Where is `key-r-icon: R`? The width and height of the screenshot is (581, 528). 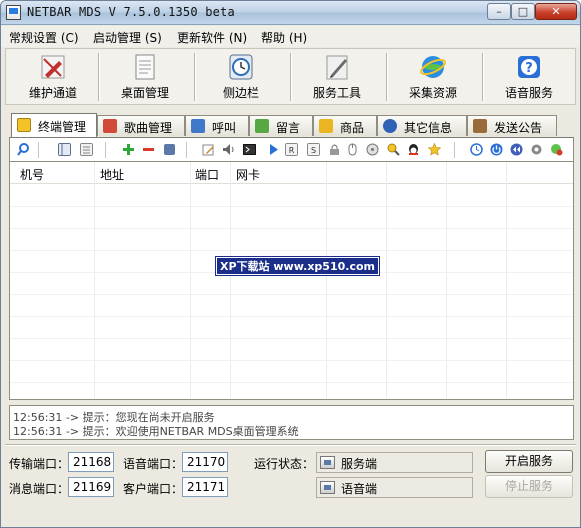
key-r-icon: R is located at coordinates (291, 149).